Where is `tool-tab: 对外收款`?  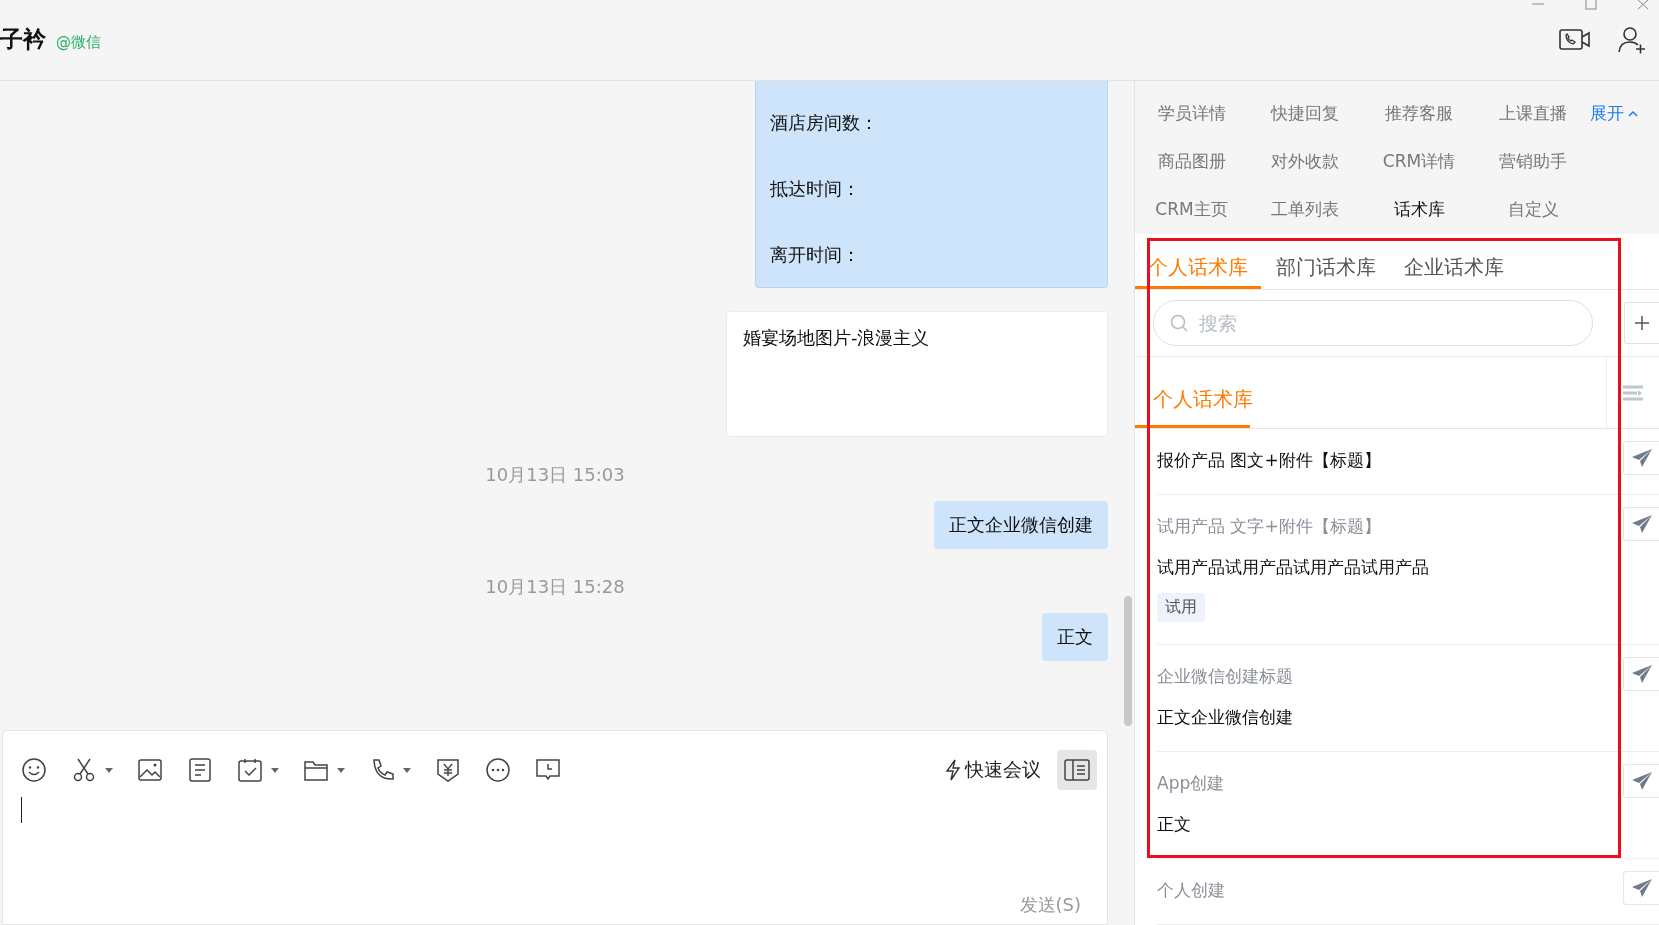 tool-tab: 对外收款 is located at coordinates (1305, 161).